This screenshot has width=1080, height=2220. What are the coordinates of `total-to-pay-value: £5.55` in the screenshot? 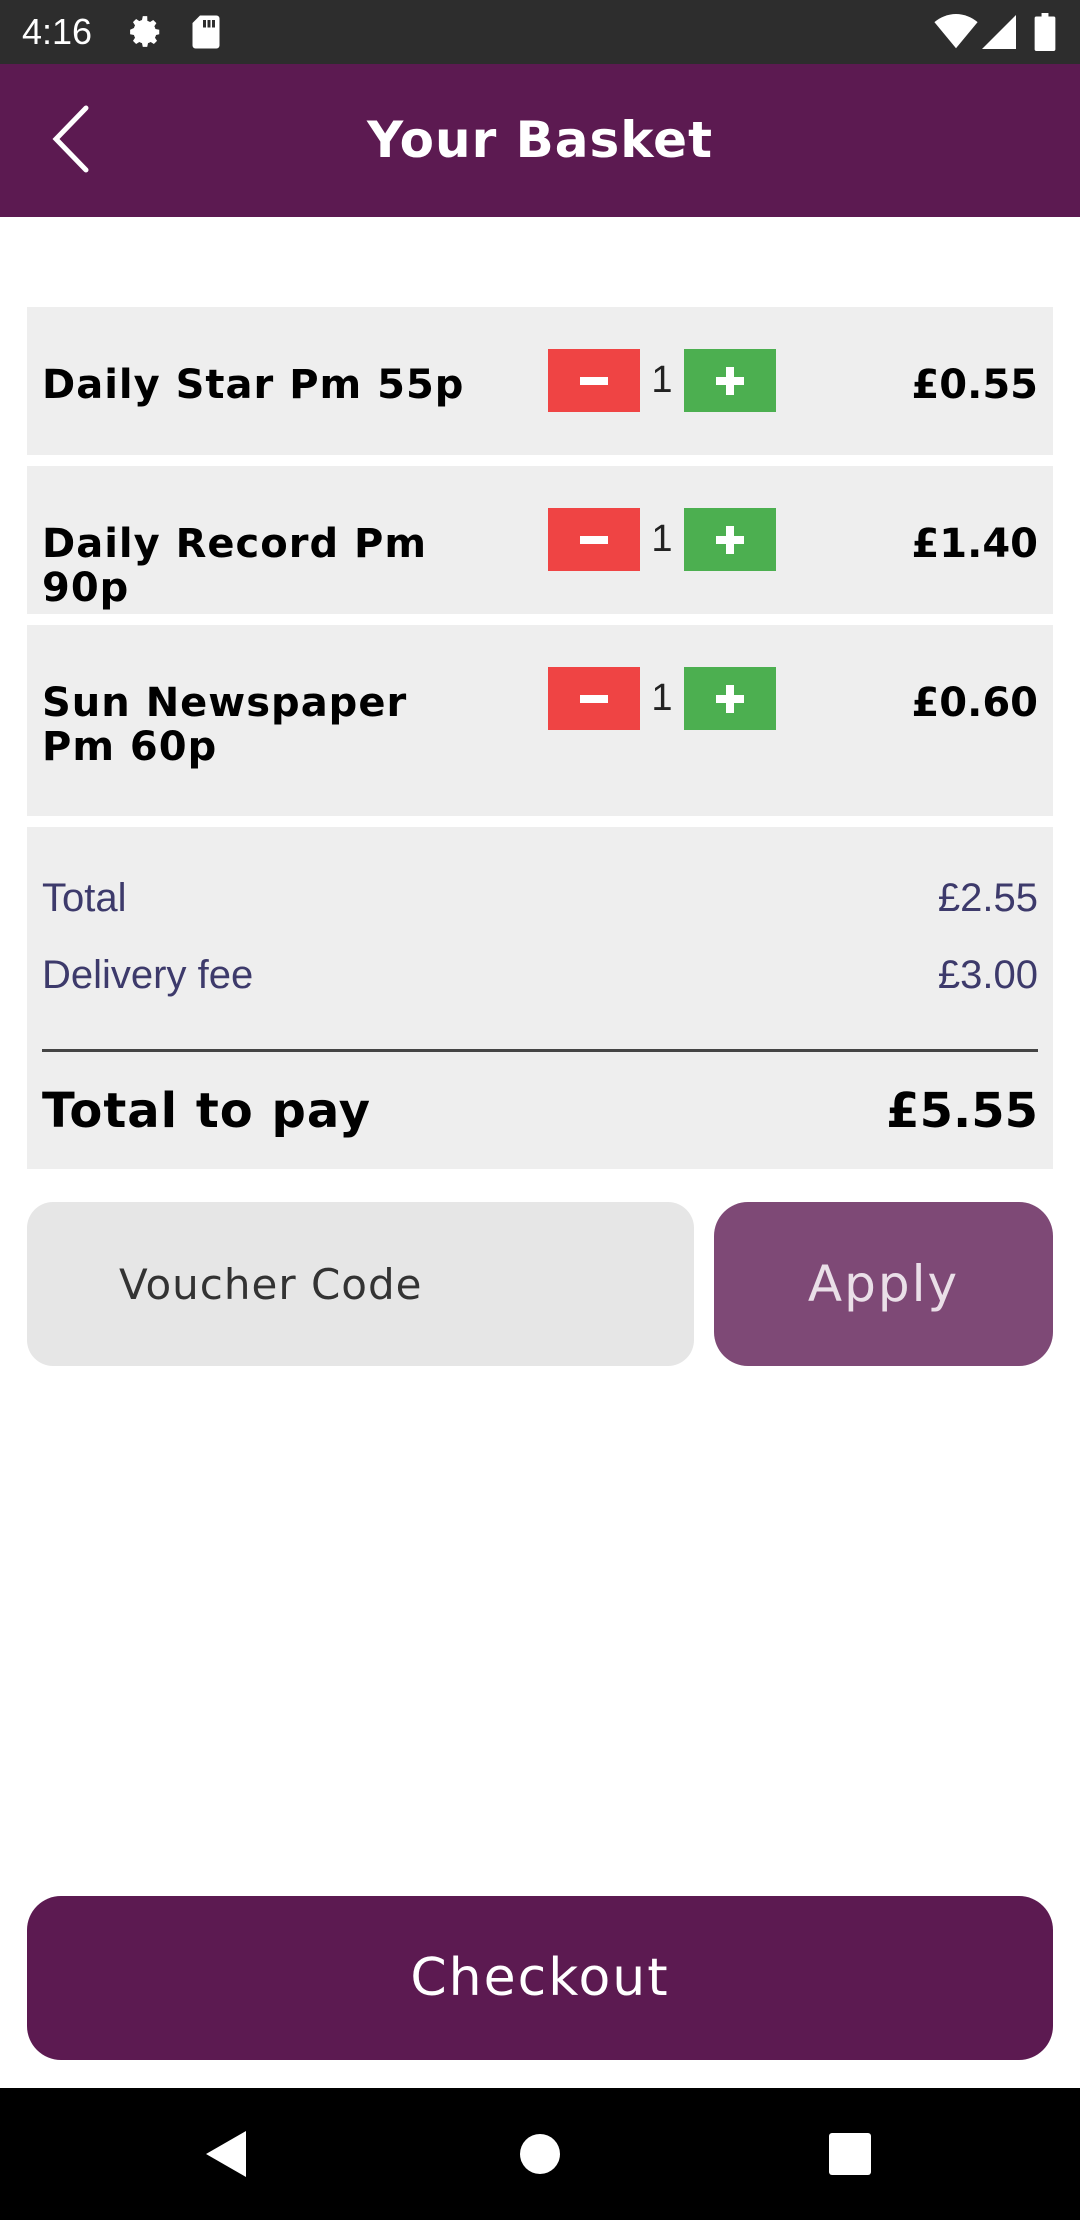 It's located at (962, 1111).